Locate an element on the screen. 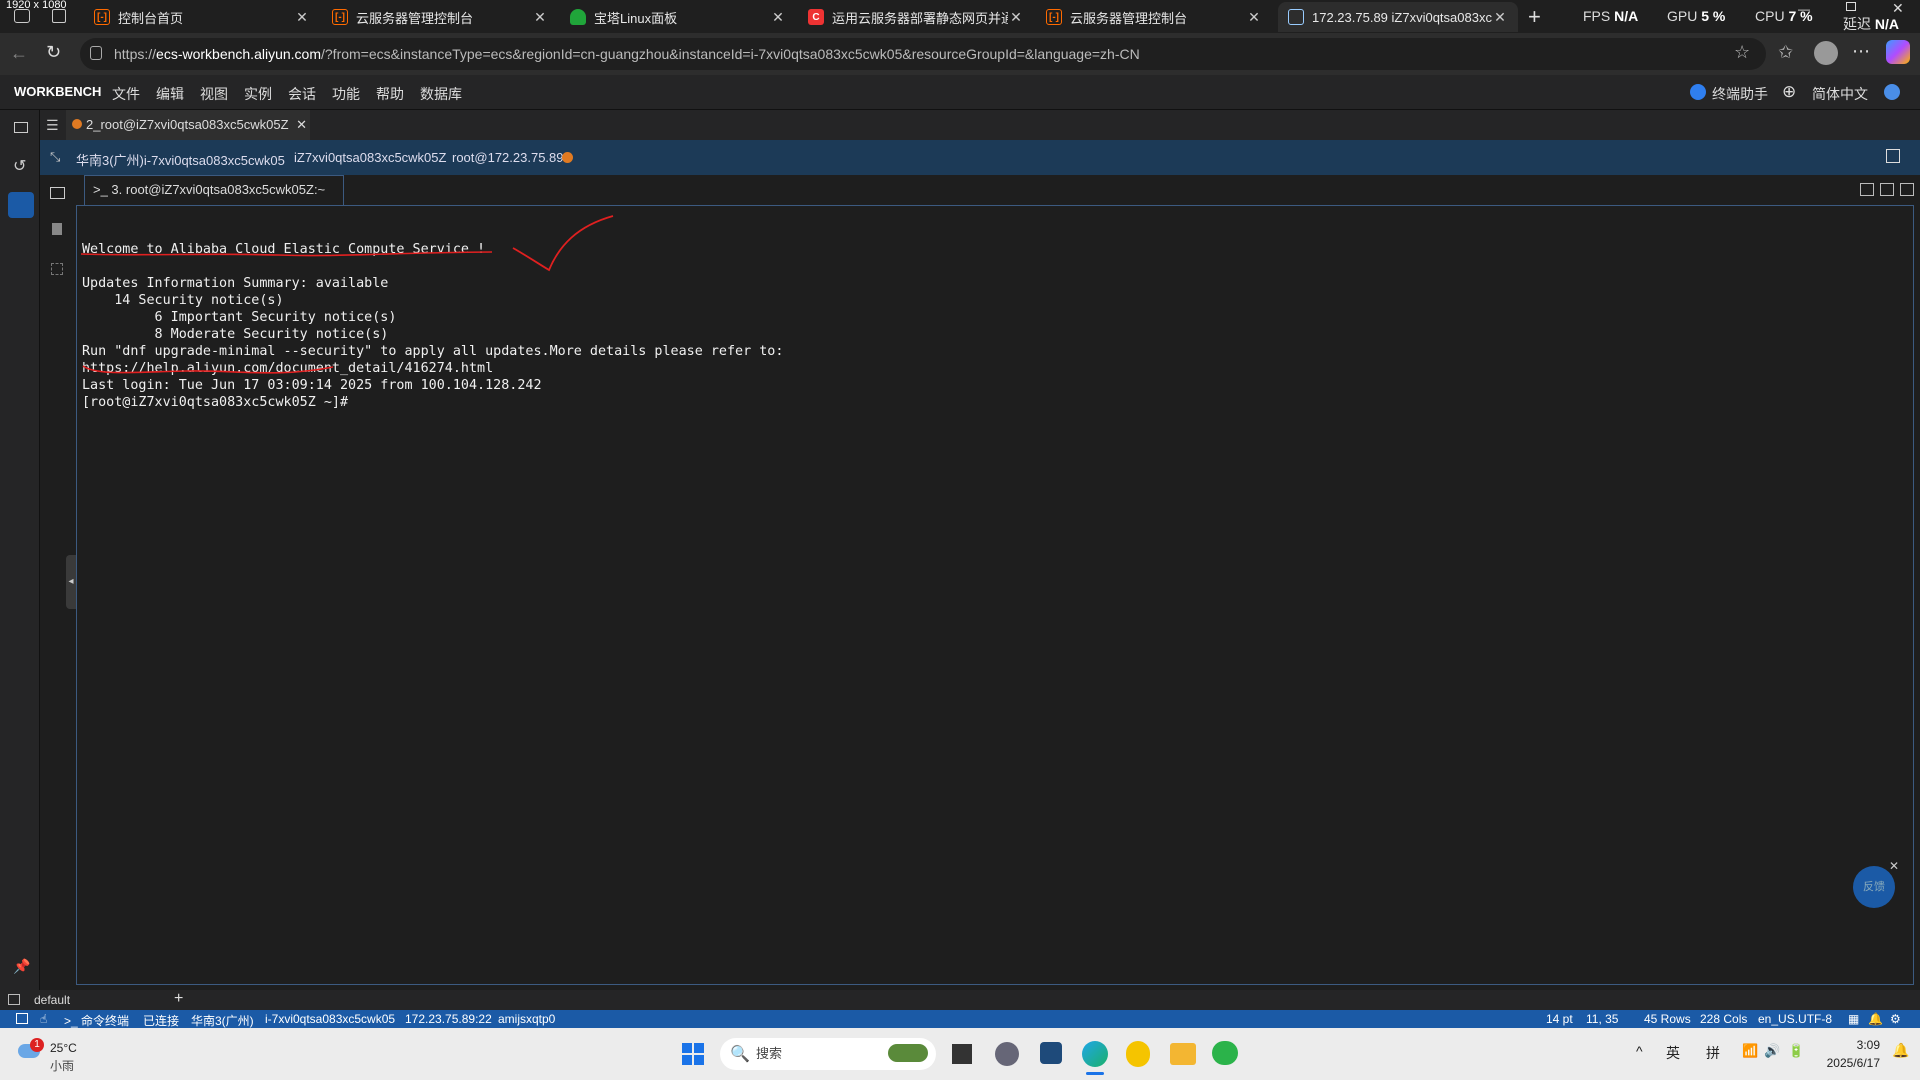 The width and height of the screenshot is (1920, 1080). menu-view: 视图 is located at coordinates (214, 94).